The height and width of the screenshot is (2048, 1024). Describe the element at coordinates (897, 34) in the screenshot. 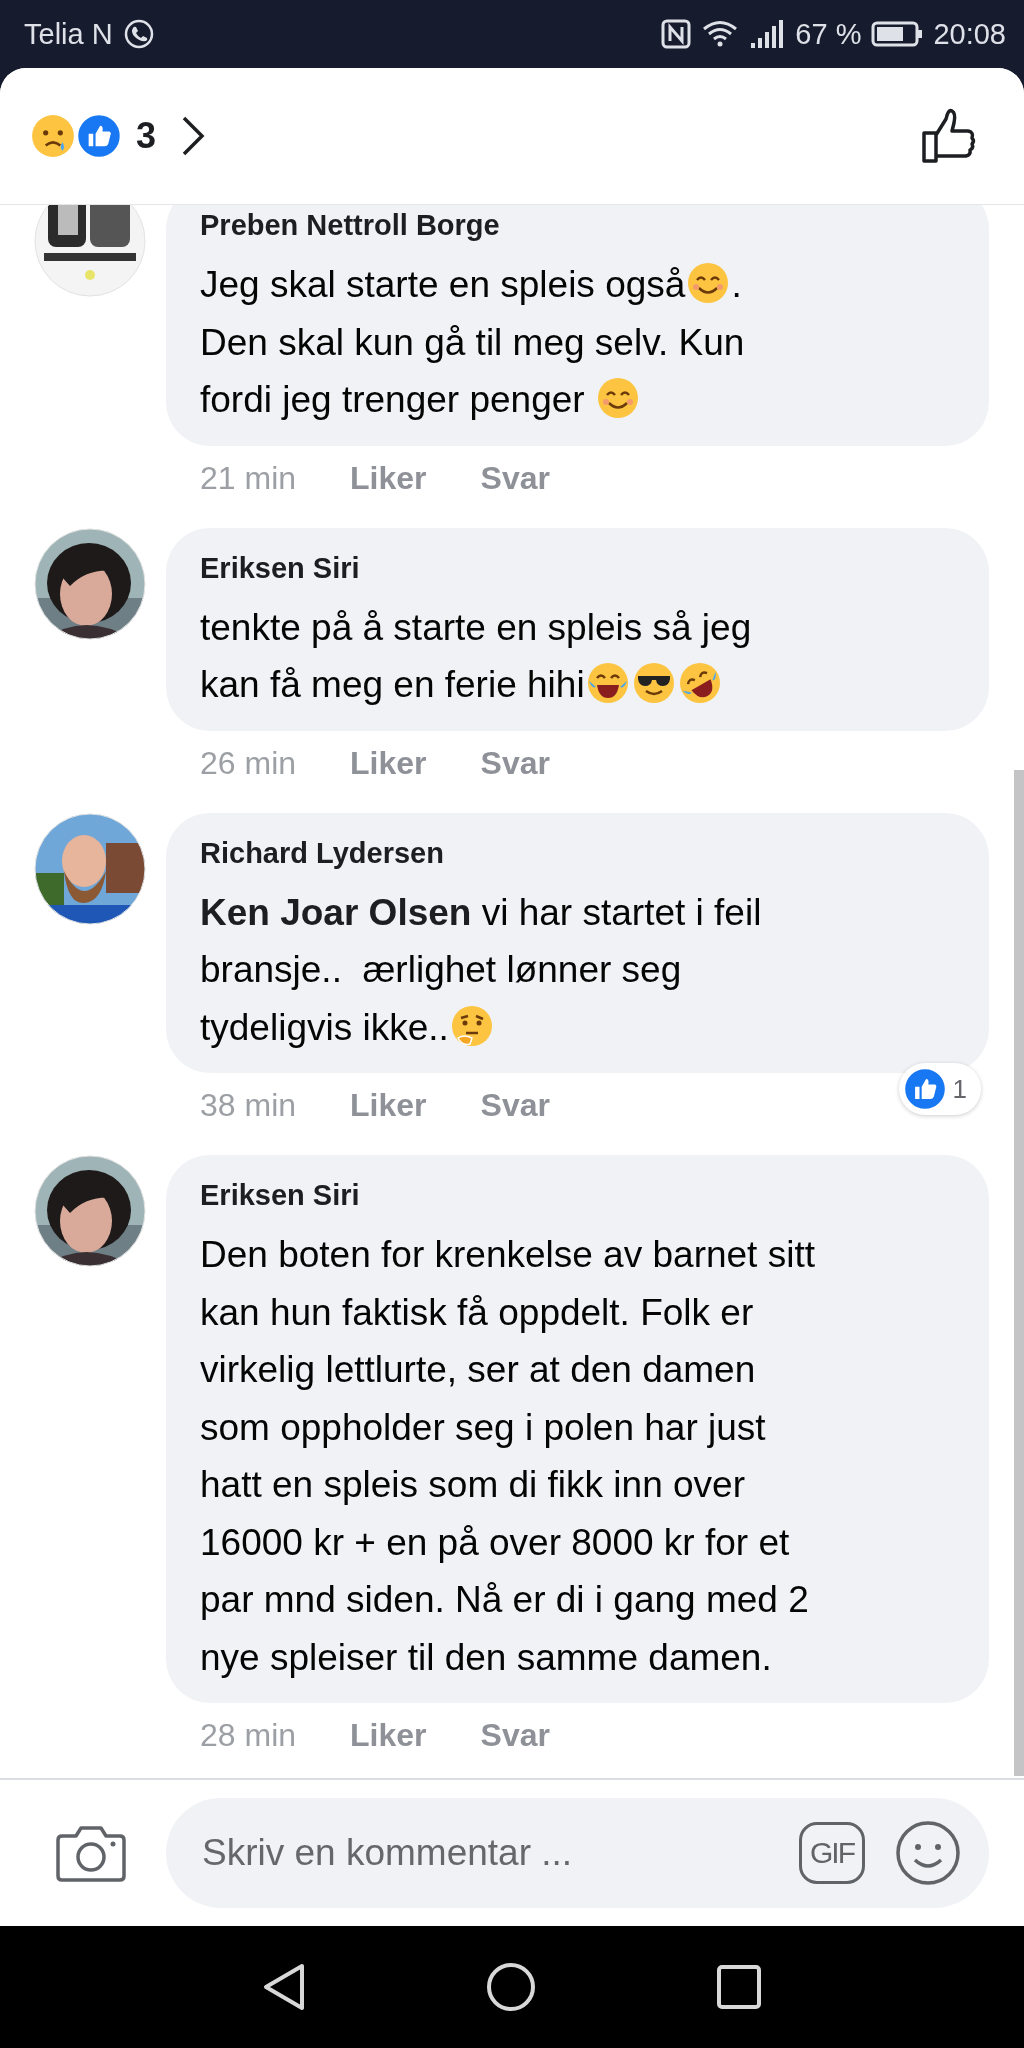

I see `battery-icon` at that location.